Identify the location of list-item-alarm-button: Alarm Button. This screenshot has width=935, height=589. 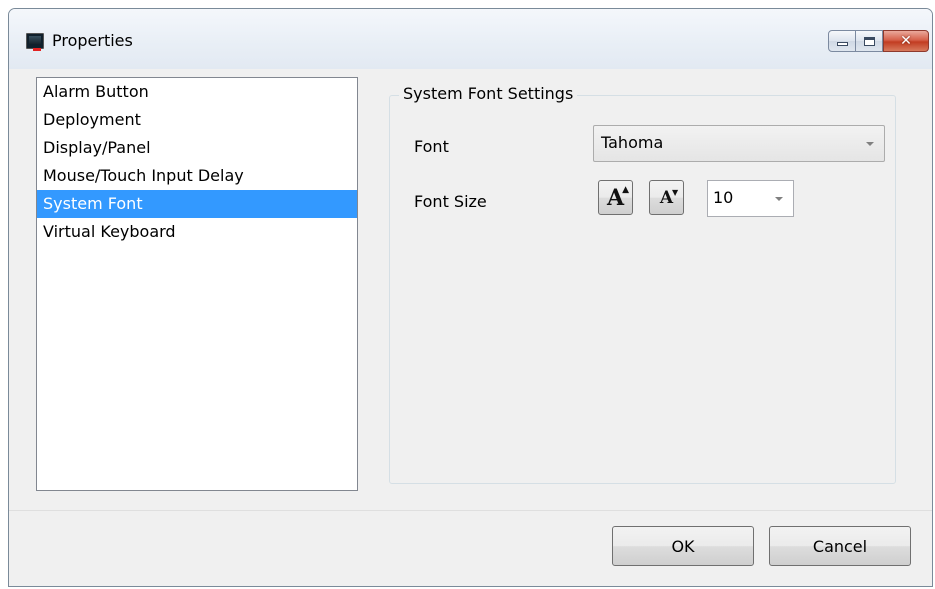
(197, 92).